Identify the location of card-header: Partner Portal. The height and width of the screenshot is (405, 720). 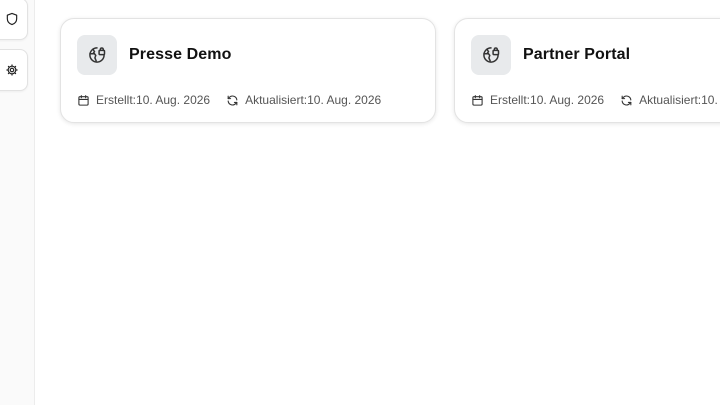
(550, 55).